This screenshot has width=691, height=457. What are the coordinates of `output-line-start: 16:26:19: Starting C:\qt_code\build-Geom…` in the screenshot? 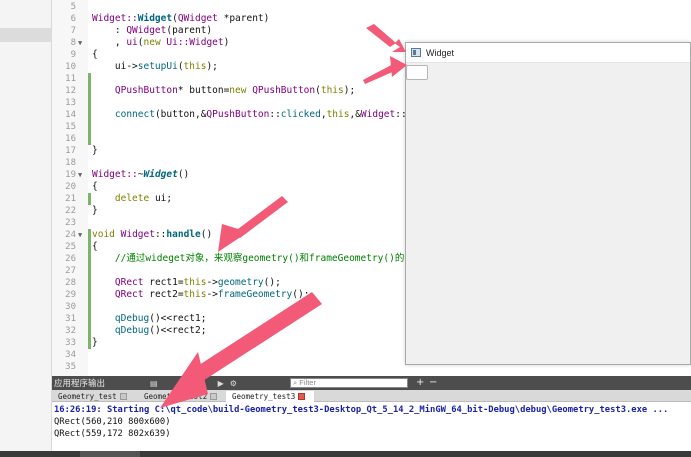 It's located at (361, 410).